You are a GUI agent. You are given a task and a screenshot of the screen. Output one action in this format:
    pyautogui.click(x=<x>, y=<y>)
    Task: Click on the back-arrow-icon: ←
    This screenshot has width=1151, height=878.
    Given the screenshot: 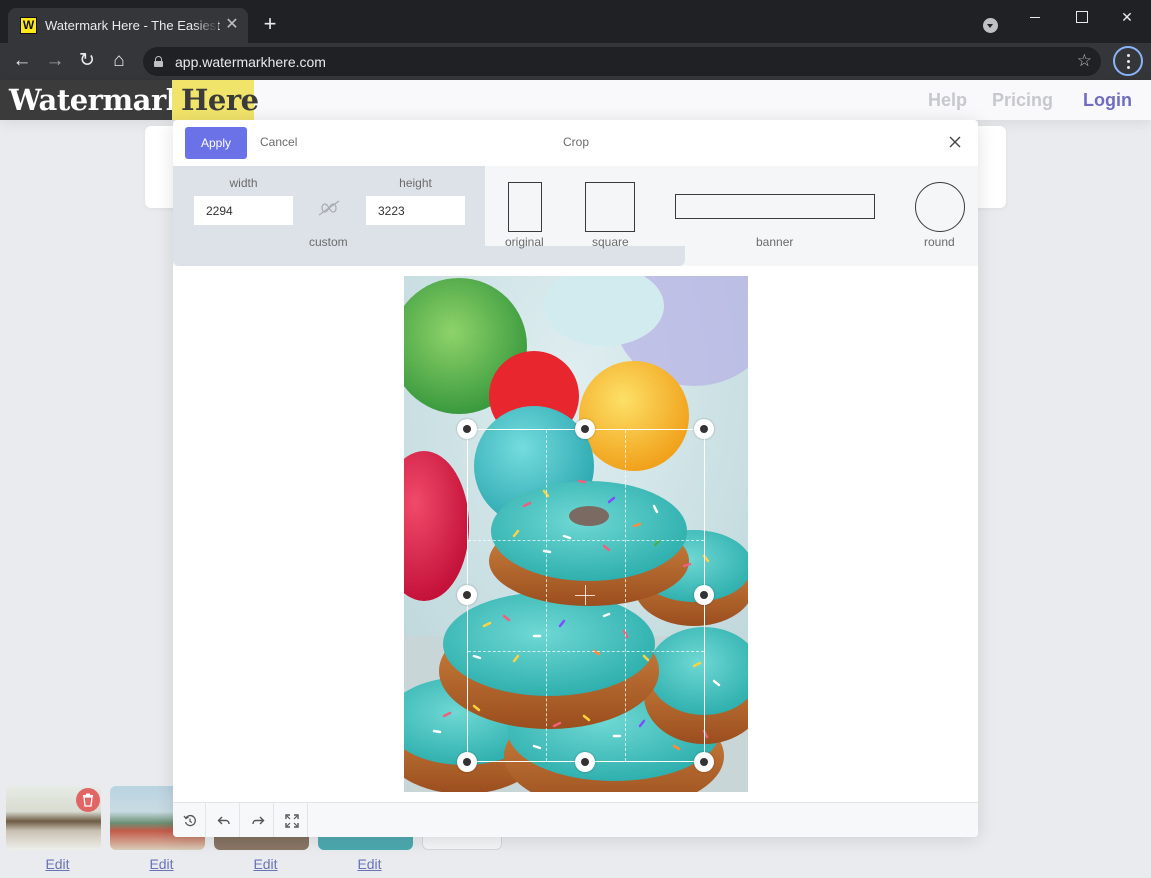 What is the action you would take?
    pyautogui.click(x=22, y=61)
    